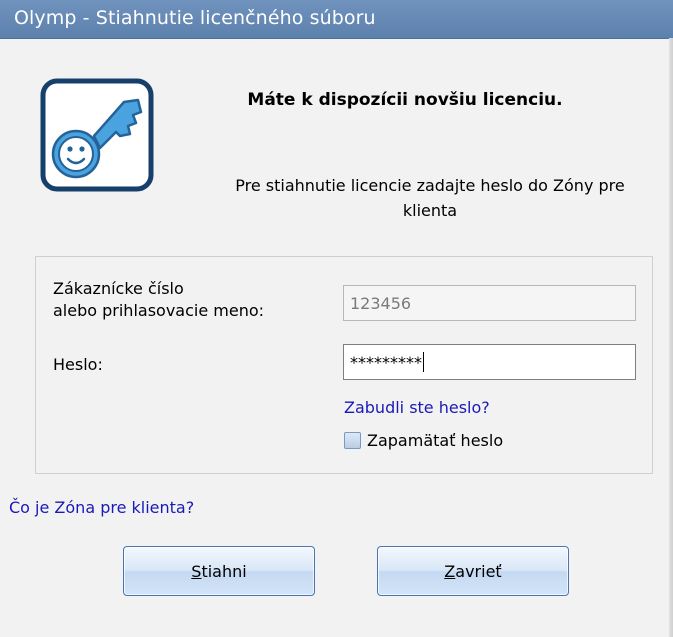  I want to click on close-button-label: avrieť, so click(478, 571).